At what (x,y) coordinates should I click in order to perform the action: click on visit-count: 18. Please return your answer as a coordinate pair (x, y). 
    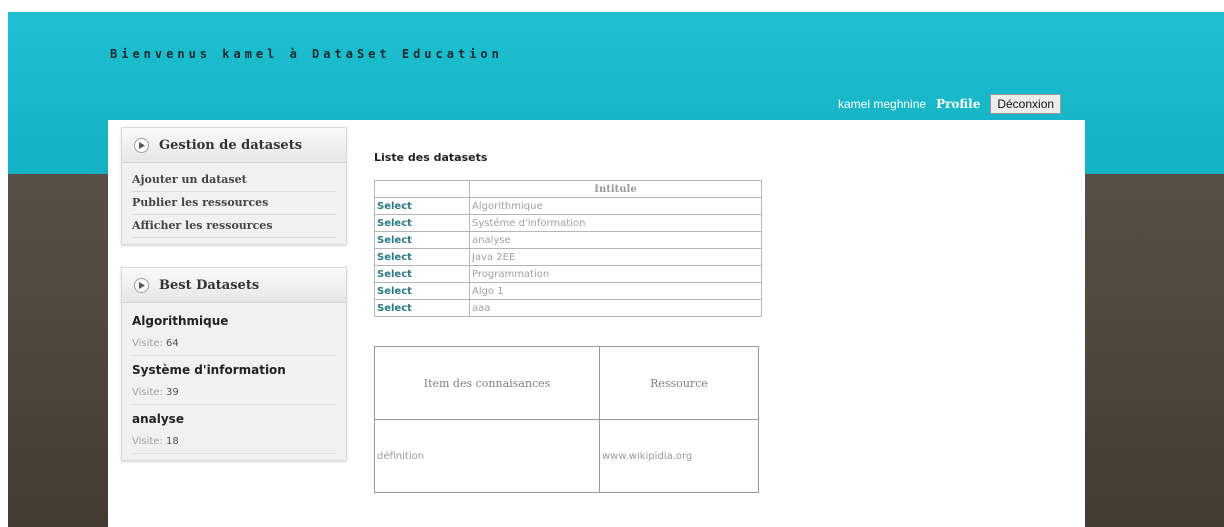
    Looking at the image, I should click on (172, 441).